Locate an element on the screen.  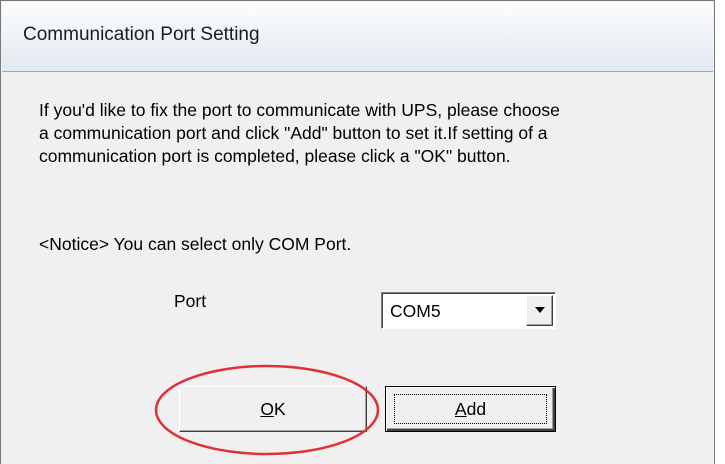
add-button-label-rest: dd is located at coordinates (476, 409).